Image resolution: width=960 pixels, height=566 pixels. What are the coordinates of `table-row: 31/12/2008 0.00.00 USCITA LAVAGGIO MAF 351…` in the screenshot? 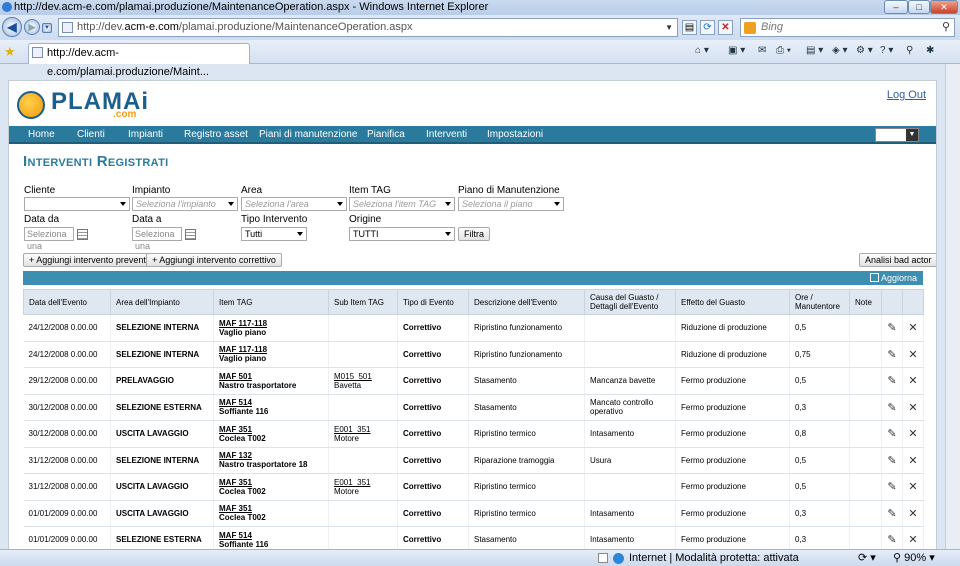 It's located at (473, 487).